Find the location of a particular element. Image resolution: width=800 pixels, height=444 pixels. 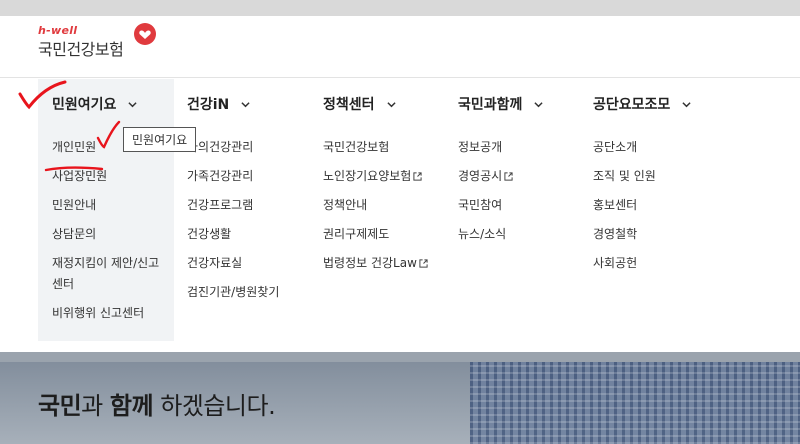

slogan-mid: 과 is located at coordinates (95, 406).